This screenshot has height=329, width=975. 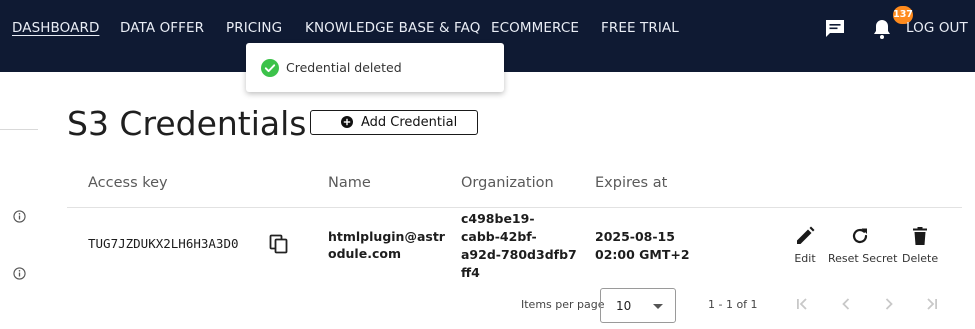 I want to click on name-line: odule.com, so click(x=364, y=253).